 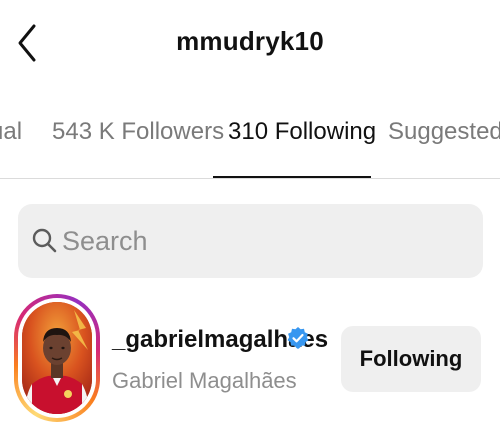 What do you see at coordinates (44, 240) in the screenshot?
I see `search-icon` at bounding box center [44, 240].